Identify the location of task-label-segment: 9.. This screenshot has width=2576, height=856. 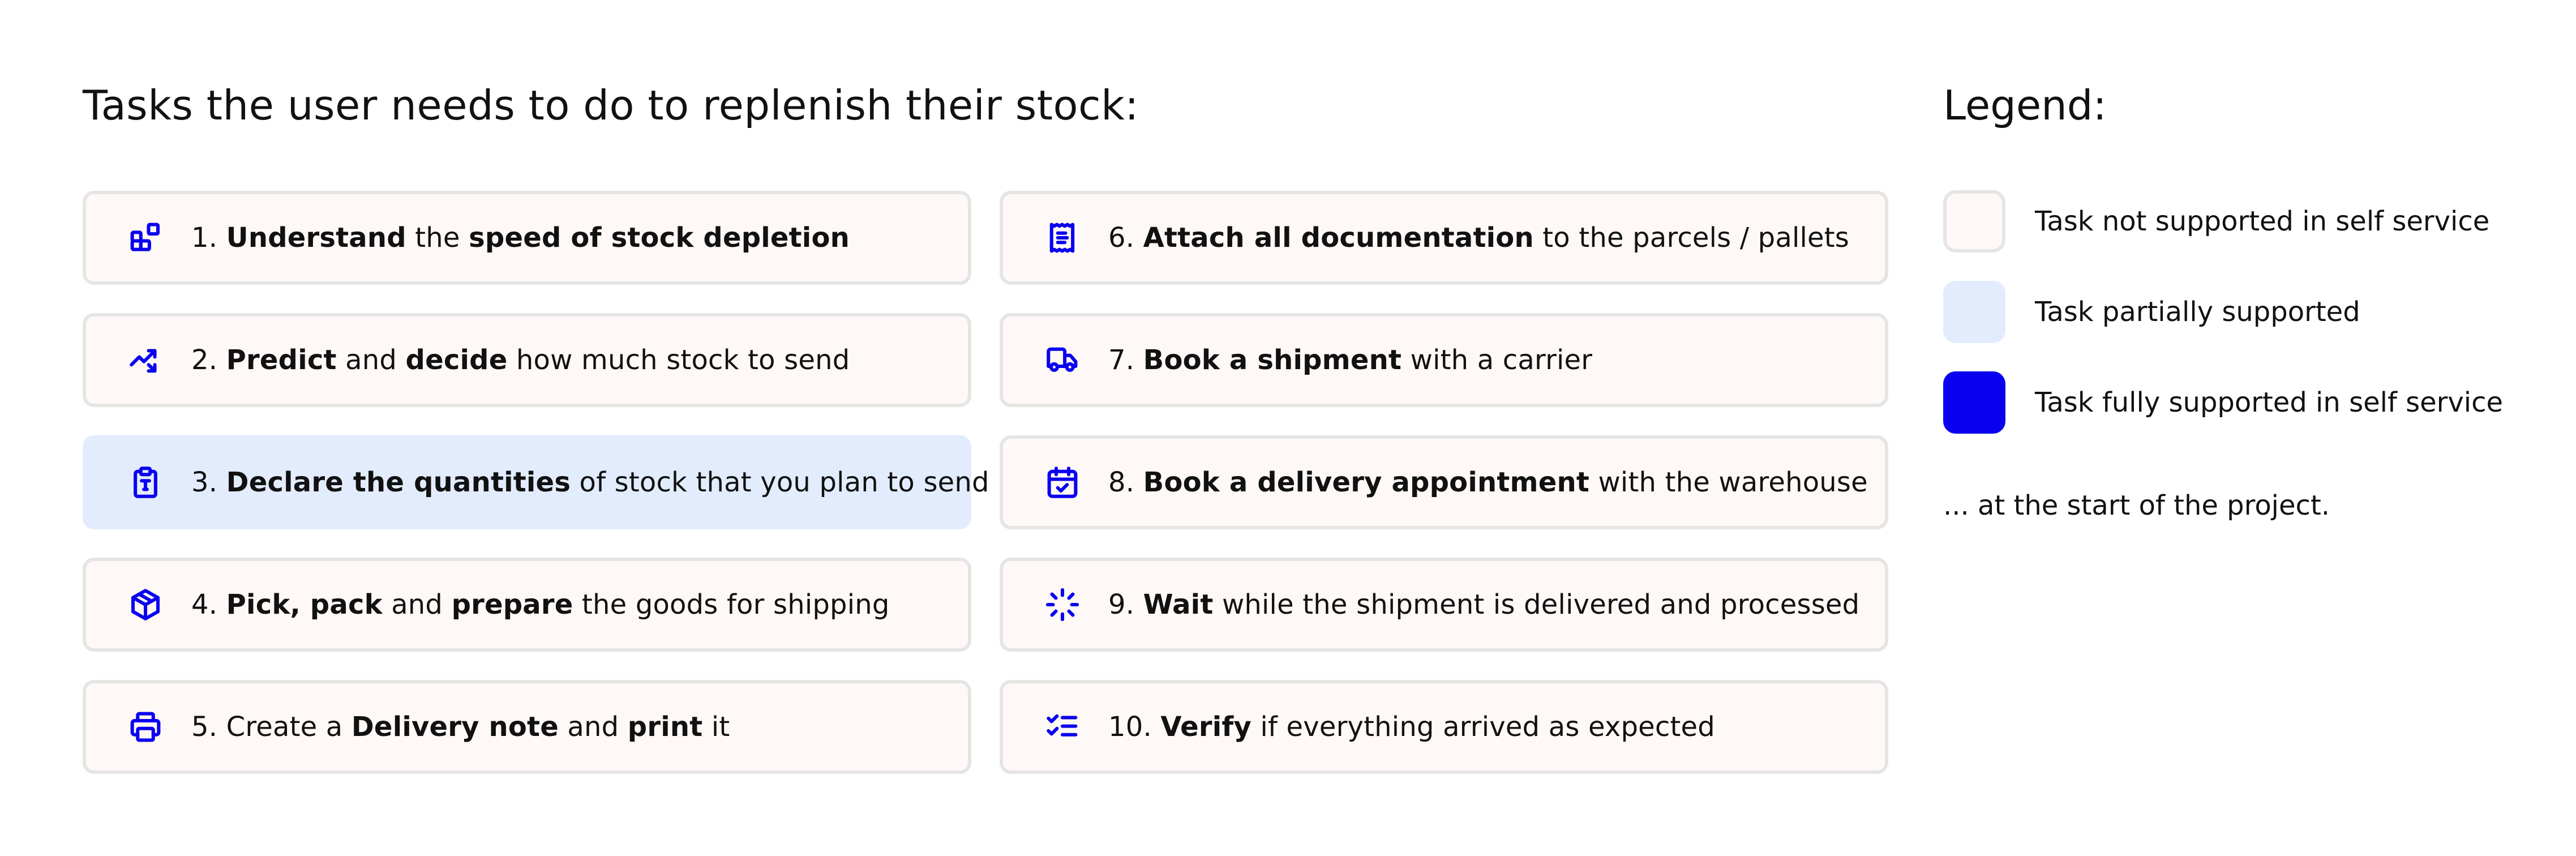
(1125, 604).